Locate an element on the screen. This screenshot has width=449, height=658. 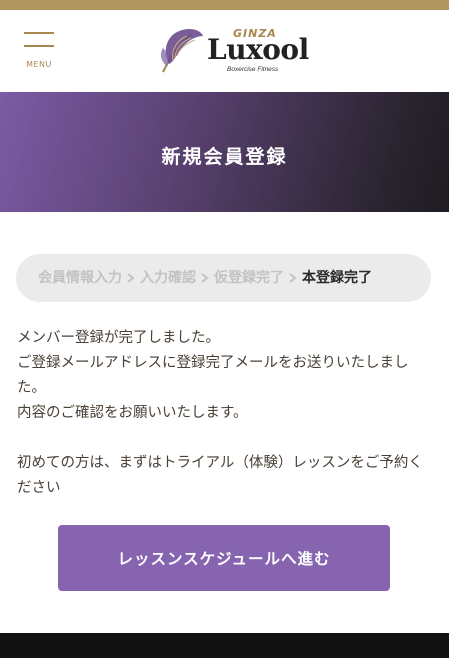
step-registration-complete: 本登録完了 is located at coordinates (337, 278).